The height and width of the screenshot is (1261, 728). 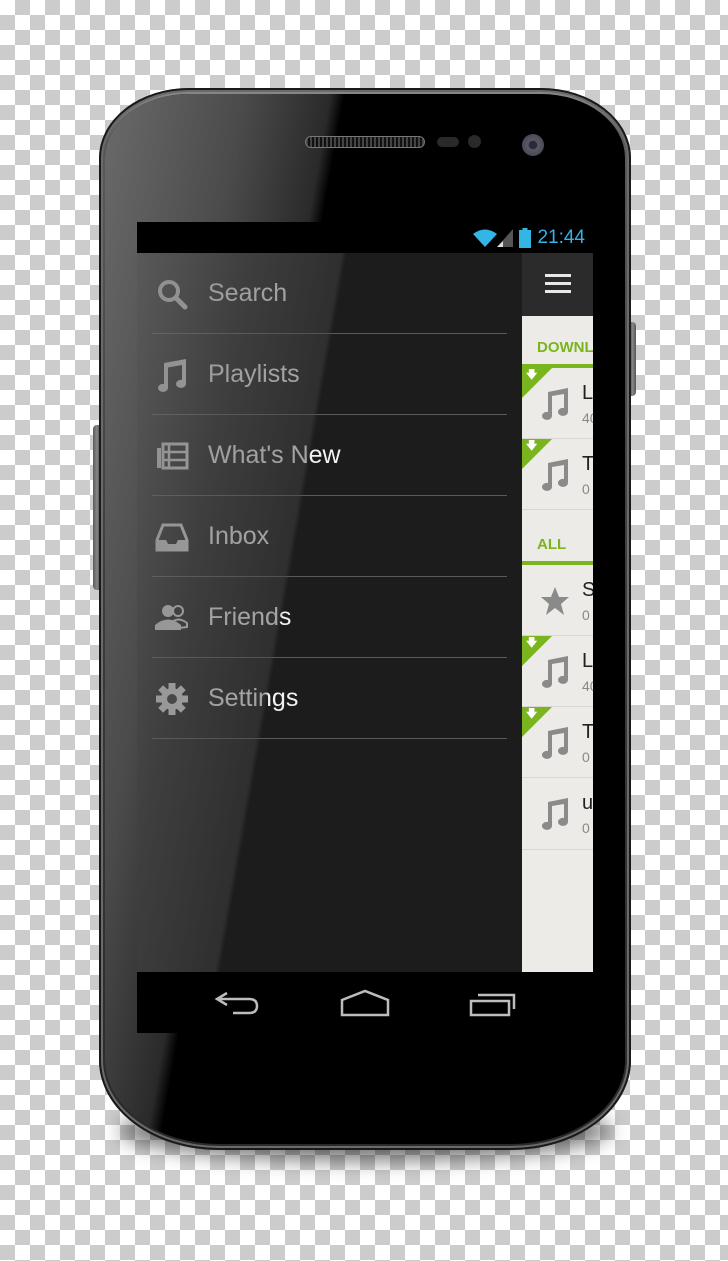 I want to click on list-item: u 0, so click(x=557, y=814).